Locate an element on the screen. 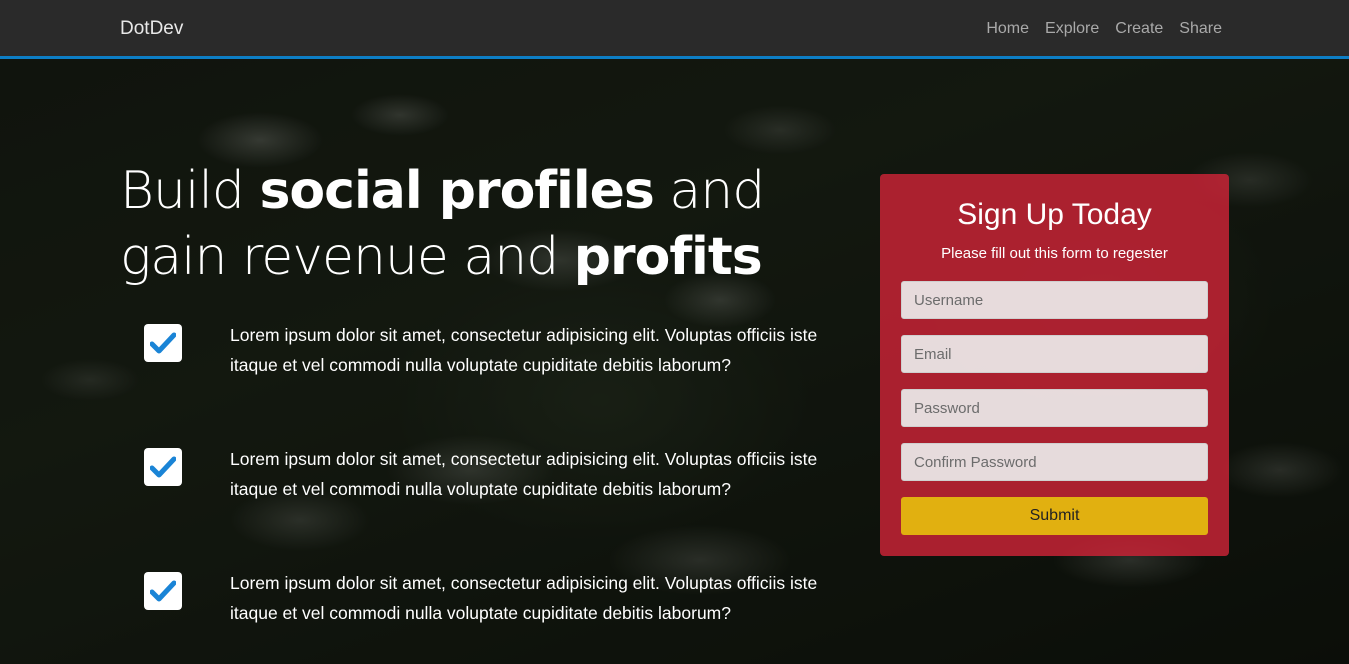 This screenshot has width=1349, height=664. nav-link-create: Create is located at coordinates (1139, 29).